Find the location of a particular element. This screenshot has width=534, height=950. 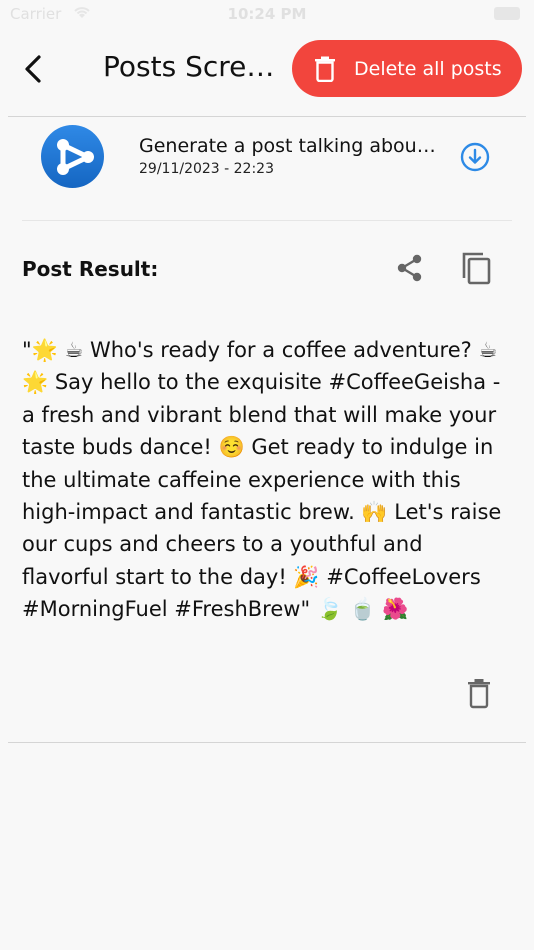

status-bar: Carrier 10:24 PM is located at coordinates (267, 15).